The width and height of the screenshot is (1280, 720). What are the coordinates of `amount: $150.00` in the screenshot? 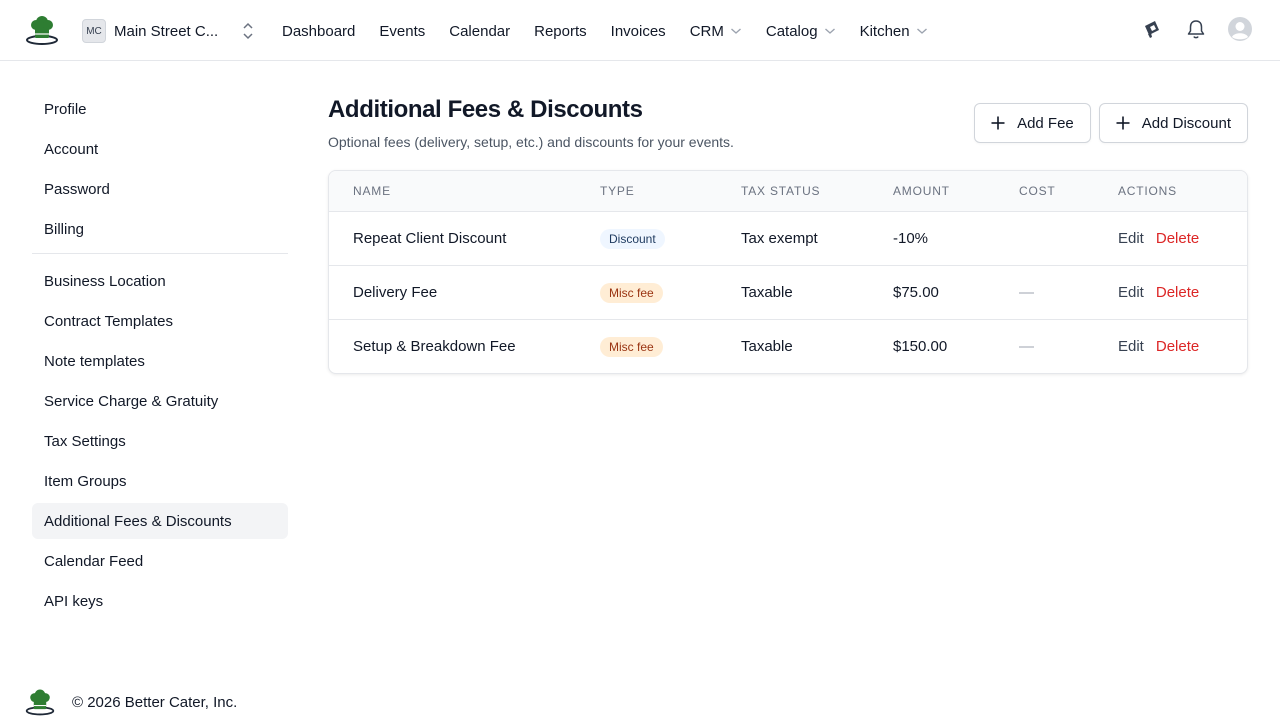 It's located at (920, 346).